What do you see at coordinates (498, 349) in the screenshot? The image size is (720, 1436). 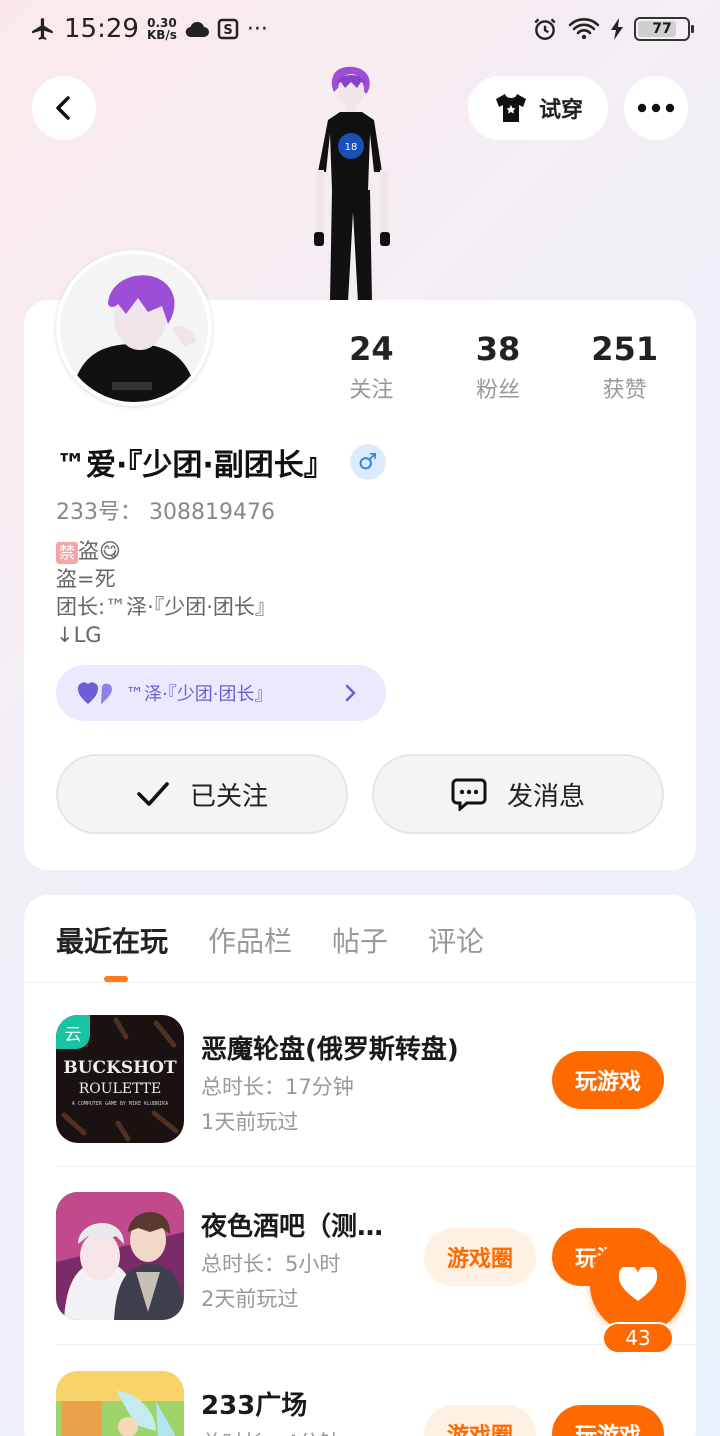 I see `stat-followers-count: 38` at bounding box center [498, 349].